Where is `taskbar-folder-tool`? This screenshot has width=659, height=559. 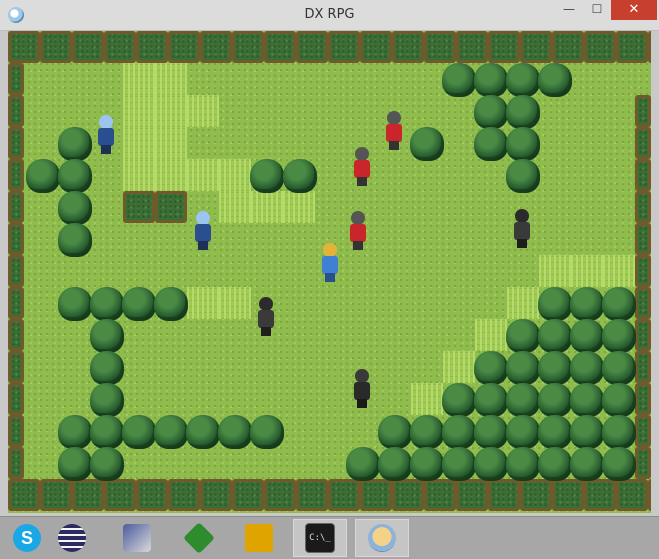
taskbar-folder-tool is located at coordinates (259, 538).